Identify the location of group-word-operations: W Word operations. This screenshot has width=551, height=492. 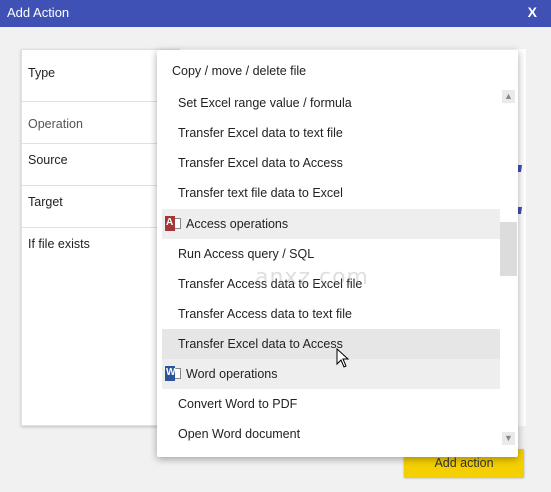
(331, 374).